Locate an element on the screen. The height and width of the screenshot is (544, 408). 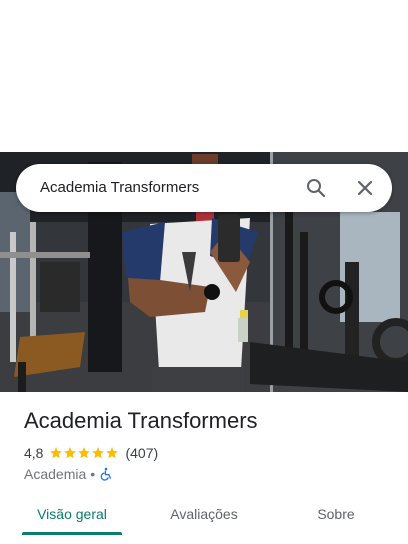
search-bar: Academia Transformers is located at coordinates (204, 188).